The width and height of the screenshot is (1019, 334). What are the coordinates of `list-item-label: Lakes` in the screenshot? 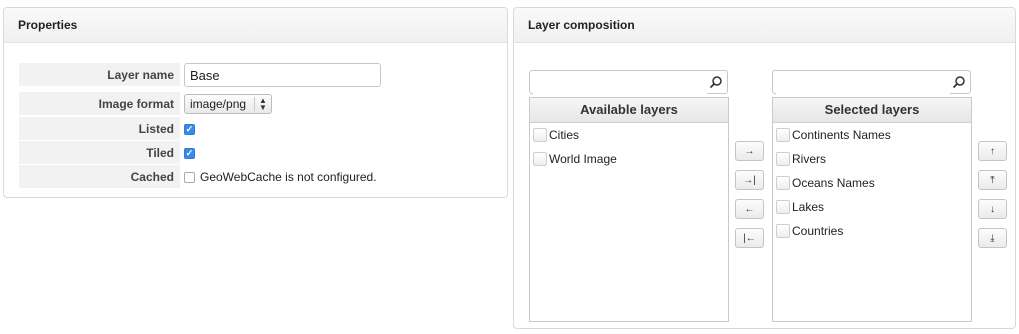 It's located at (808, 207).